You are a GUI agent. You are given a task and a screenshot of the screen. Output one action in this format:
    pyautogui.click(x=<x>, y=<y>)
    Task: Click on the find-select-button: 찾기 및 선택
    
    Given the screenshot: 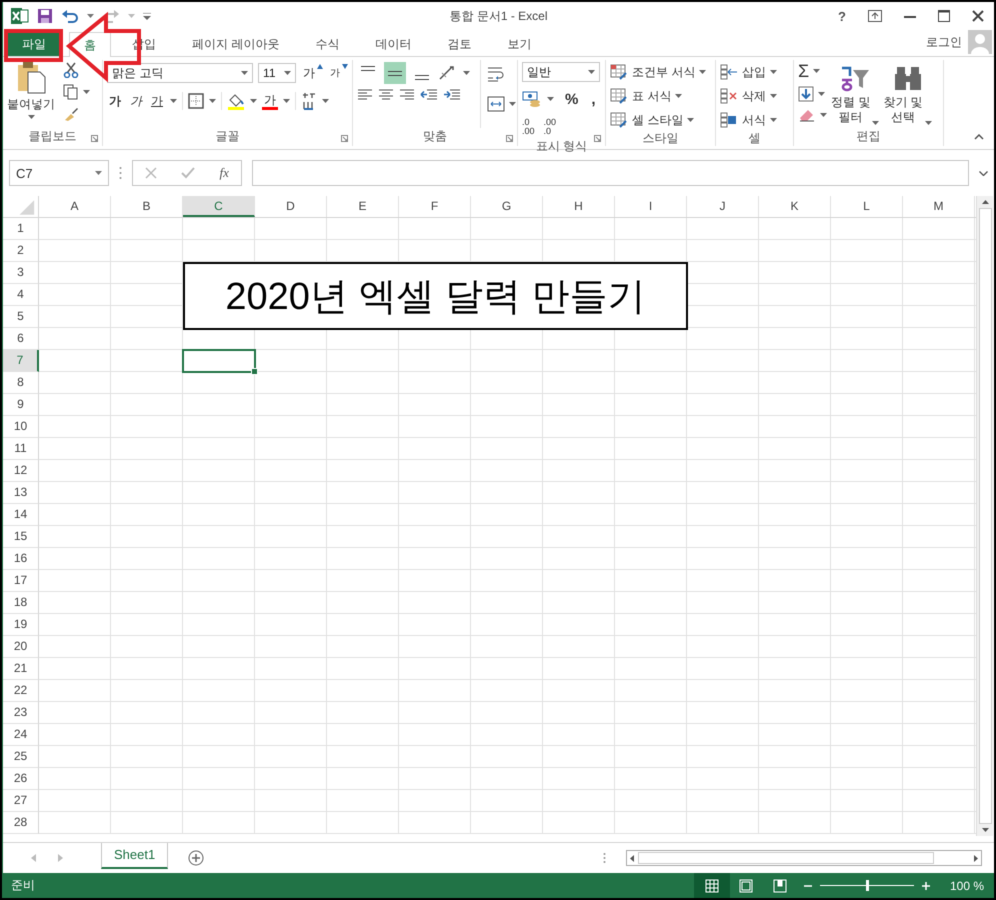 What is the action you would take?
    pyautogui.click(x=903, y=110)
    